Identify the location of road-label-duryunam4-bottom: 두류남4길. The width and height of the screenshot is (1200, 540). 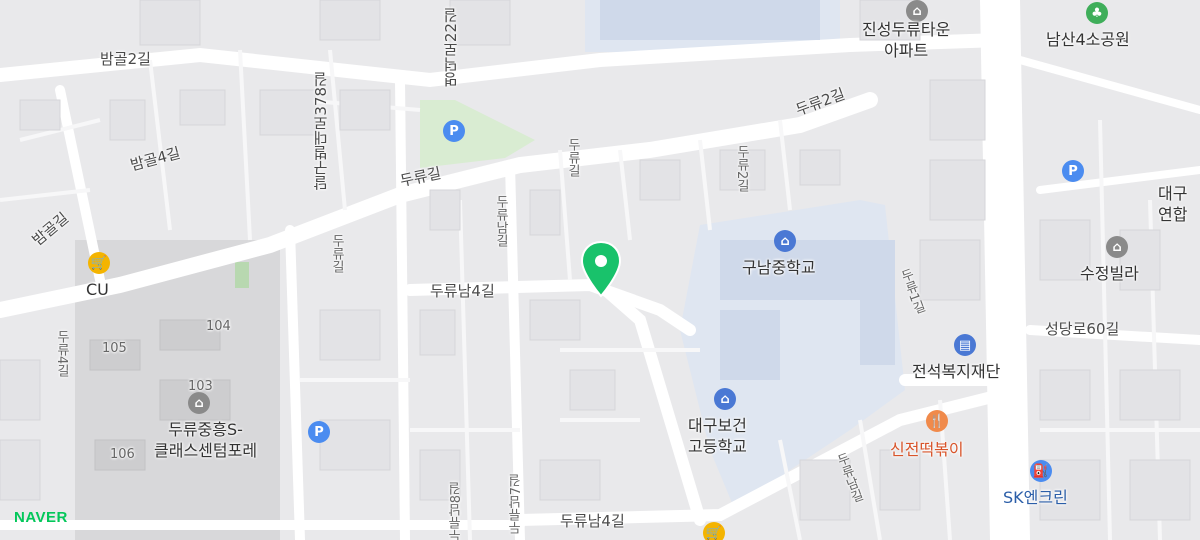
(592, 521).